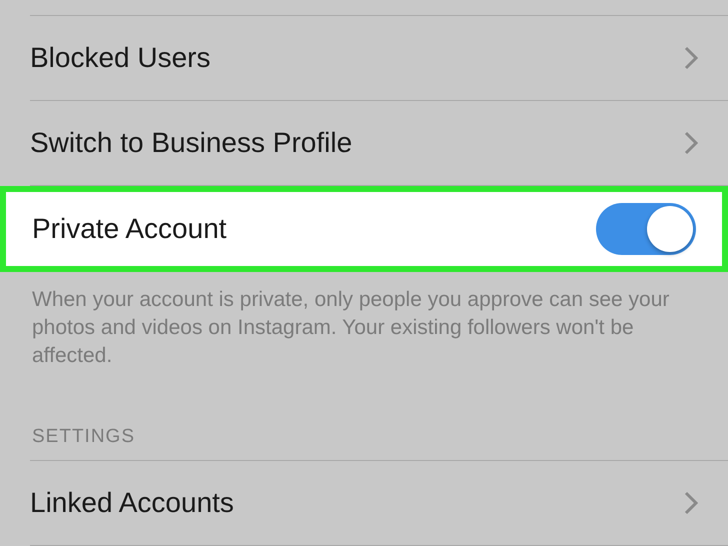 This screenshot has width=728, height=546. I want to click on description-text: When your account is private, only people you approve can see your photos and videos on Instagram. Your existing followers won't be affected., so click(351, 328).